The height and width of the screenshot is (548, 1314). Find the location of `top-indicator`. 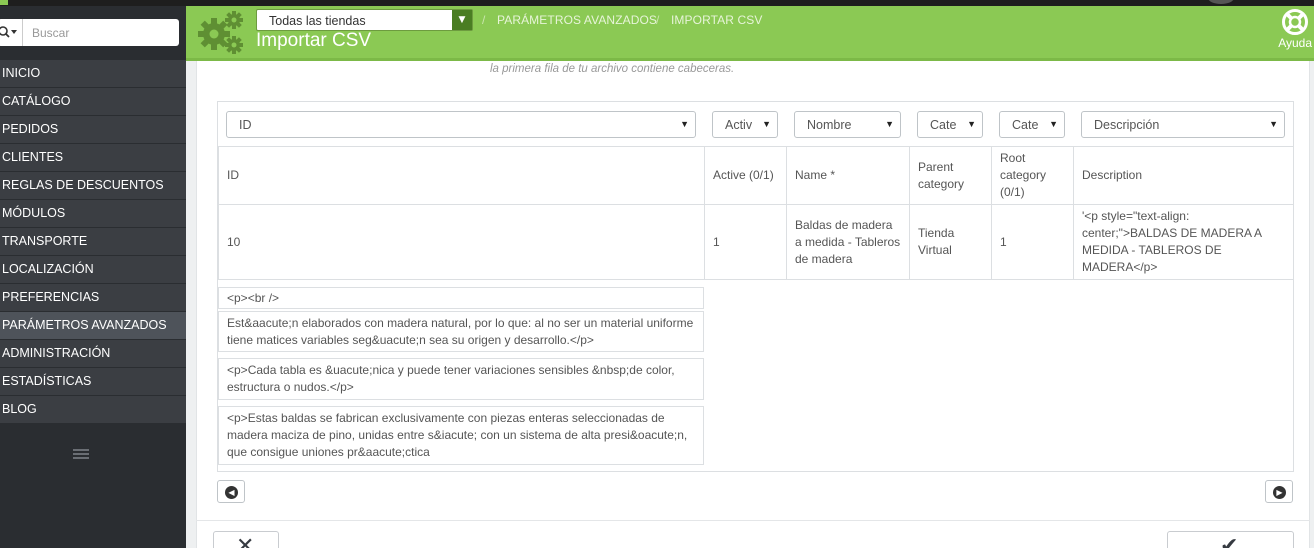

top-indicator is located at coordinates (4, 2).